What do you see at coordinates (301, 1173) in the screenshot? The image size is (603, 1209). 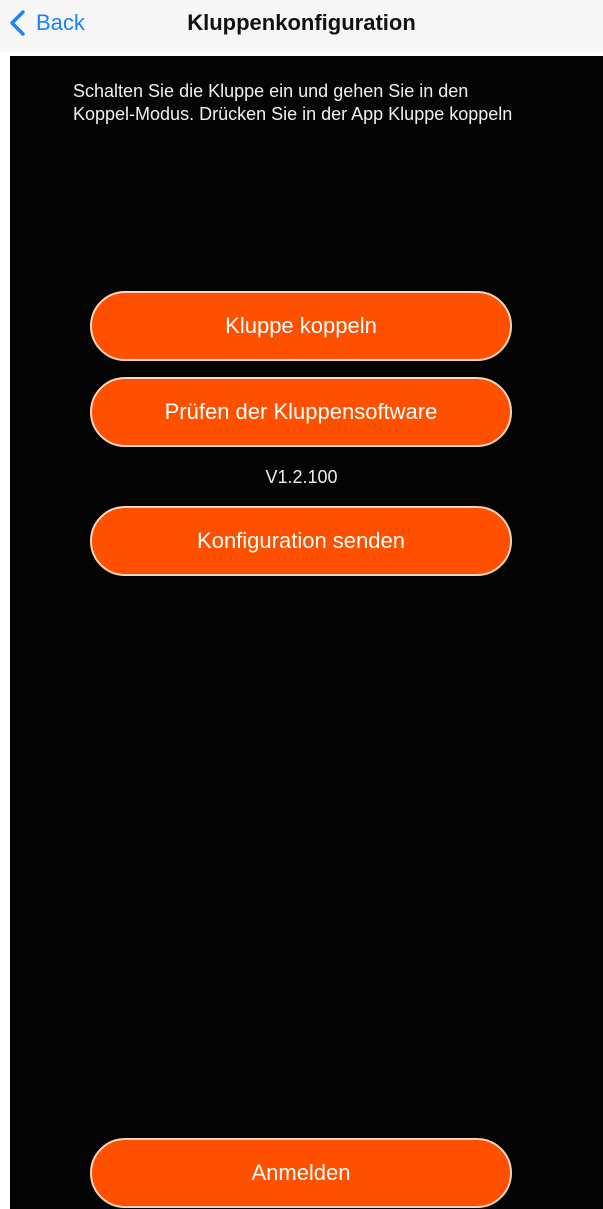 I see `login-button: Anmelden` at bounding box center [301, 1173].